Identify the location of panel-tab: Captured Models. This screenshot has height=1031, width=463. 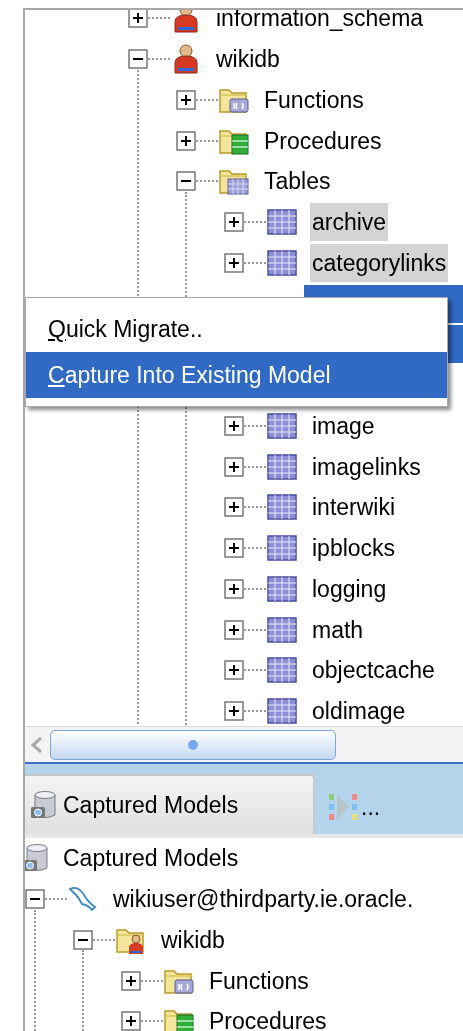
(170, 804).